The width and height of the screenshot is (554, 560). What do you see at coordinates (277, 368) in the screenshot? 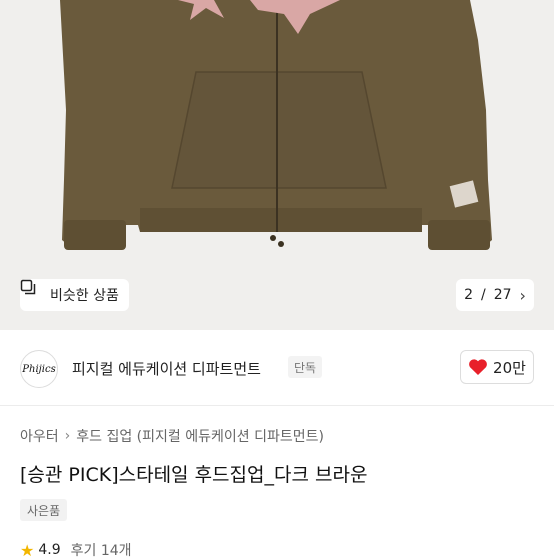
I see `brand-row: Phijics 피지컬 에듀케이션 디파트먼트 단독 20만` at bounding box center [277, 368].